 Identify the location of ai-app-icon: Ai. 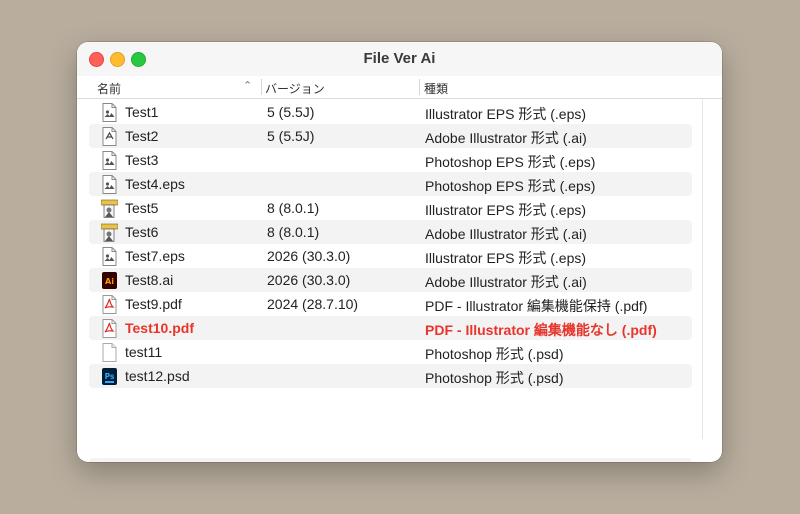
(109, 280).